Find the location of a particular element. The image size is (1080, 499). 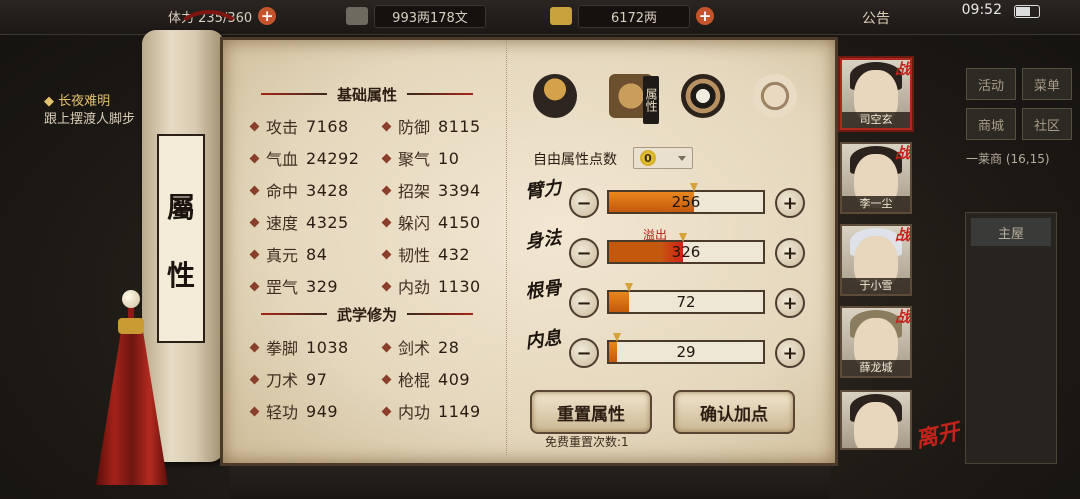

stat-inner-force: 内劲 1130 is located at coordinates (431, 286).